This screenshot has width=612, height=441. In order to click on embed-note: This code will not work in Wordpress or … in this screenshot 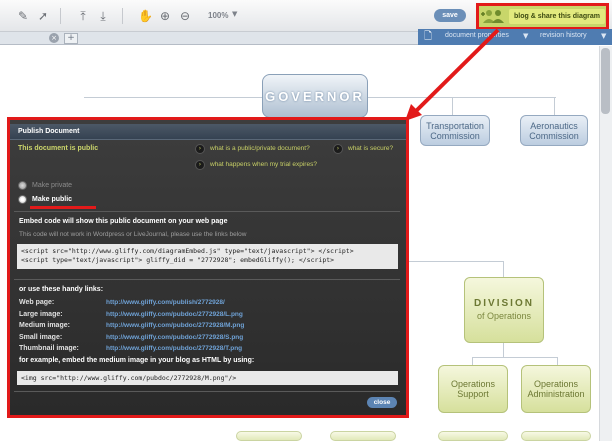, I will do `click(133, 234)`.